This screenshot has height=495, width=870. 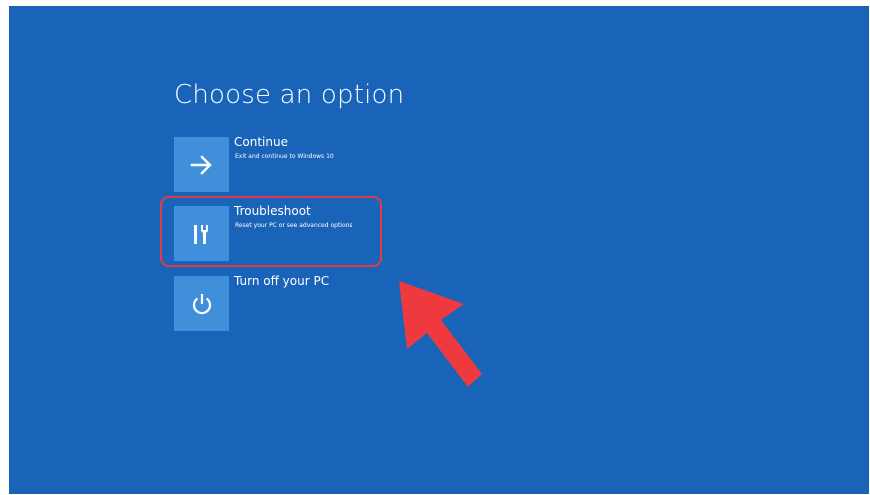 What do you see at coordinates (440, 334) in the screenshot?
I see `red-pointer-arrow-icon` at bounding box center [440, 334].